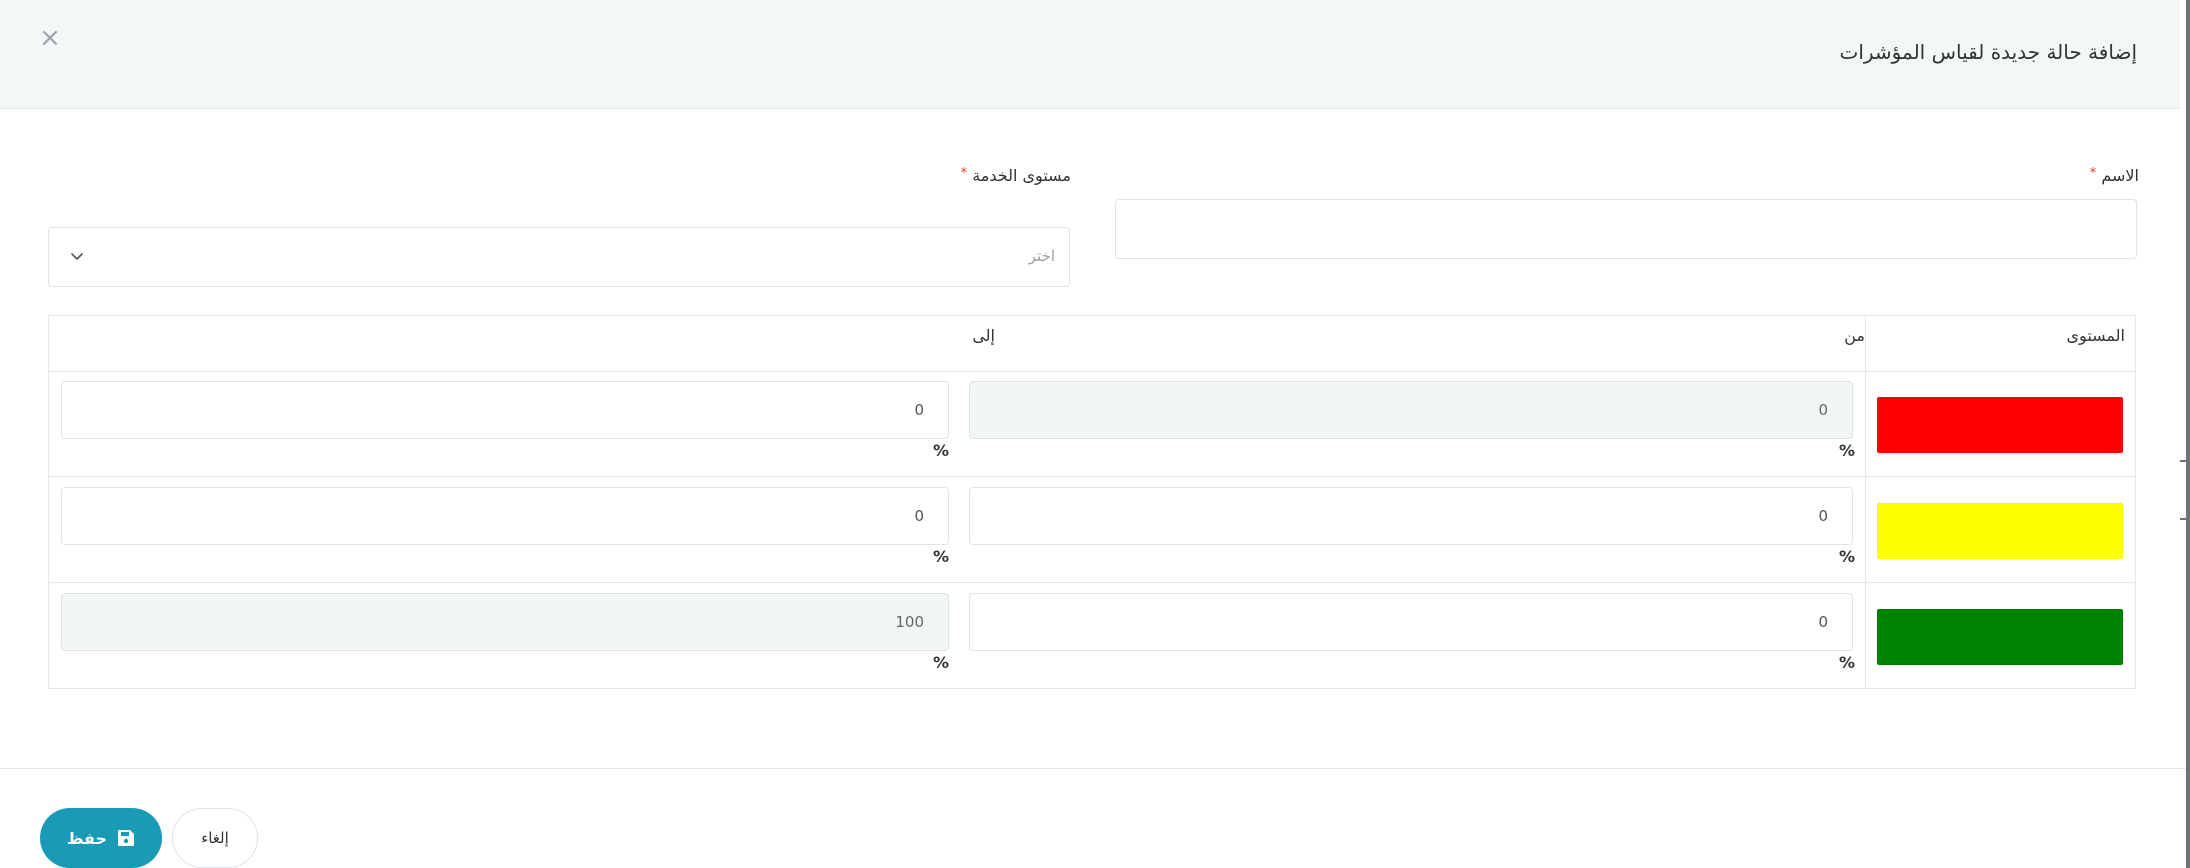 The height and width of the screenshot is (868, 2190). Describe the element at coordinates (2188, 434) in the screenshot. I see `window-edge` at that location.